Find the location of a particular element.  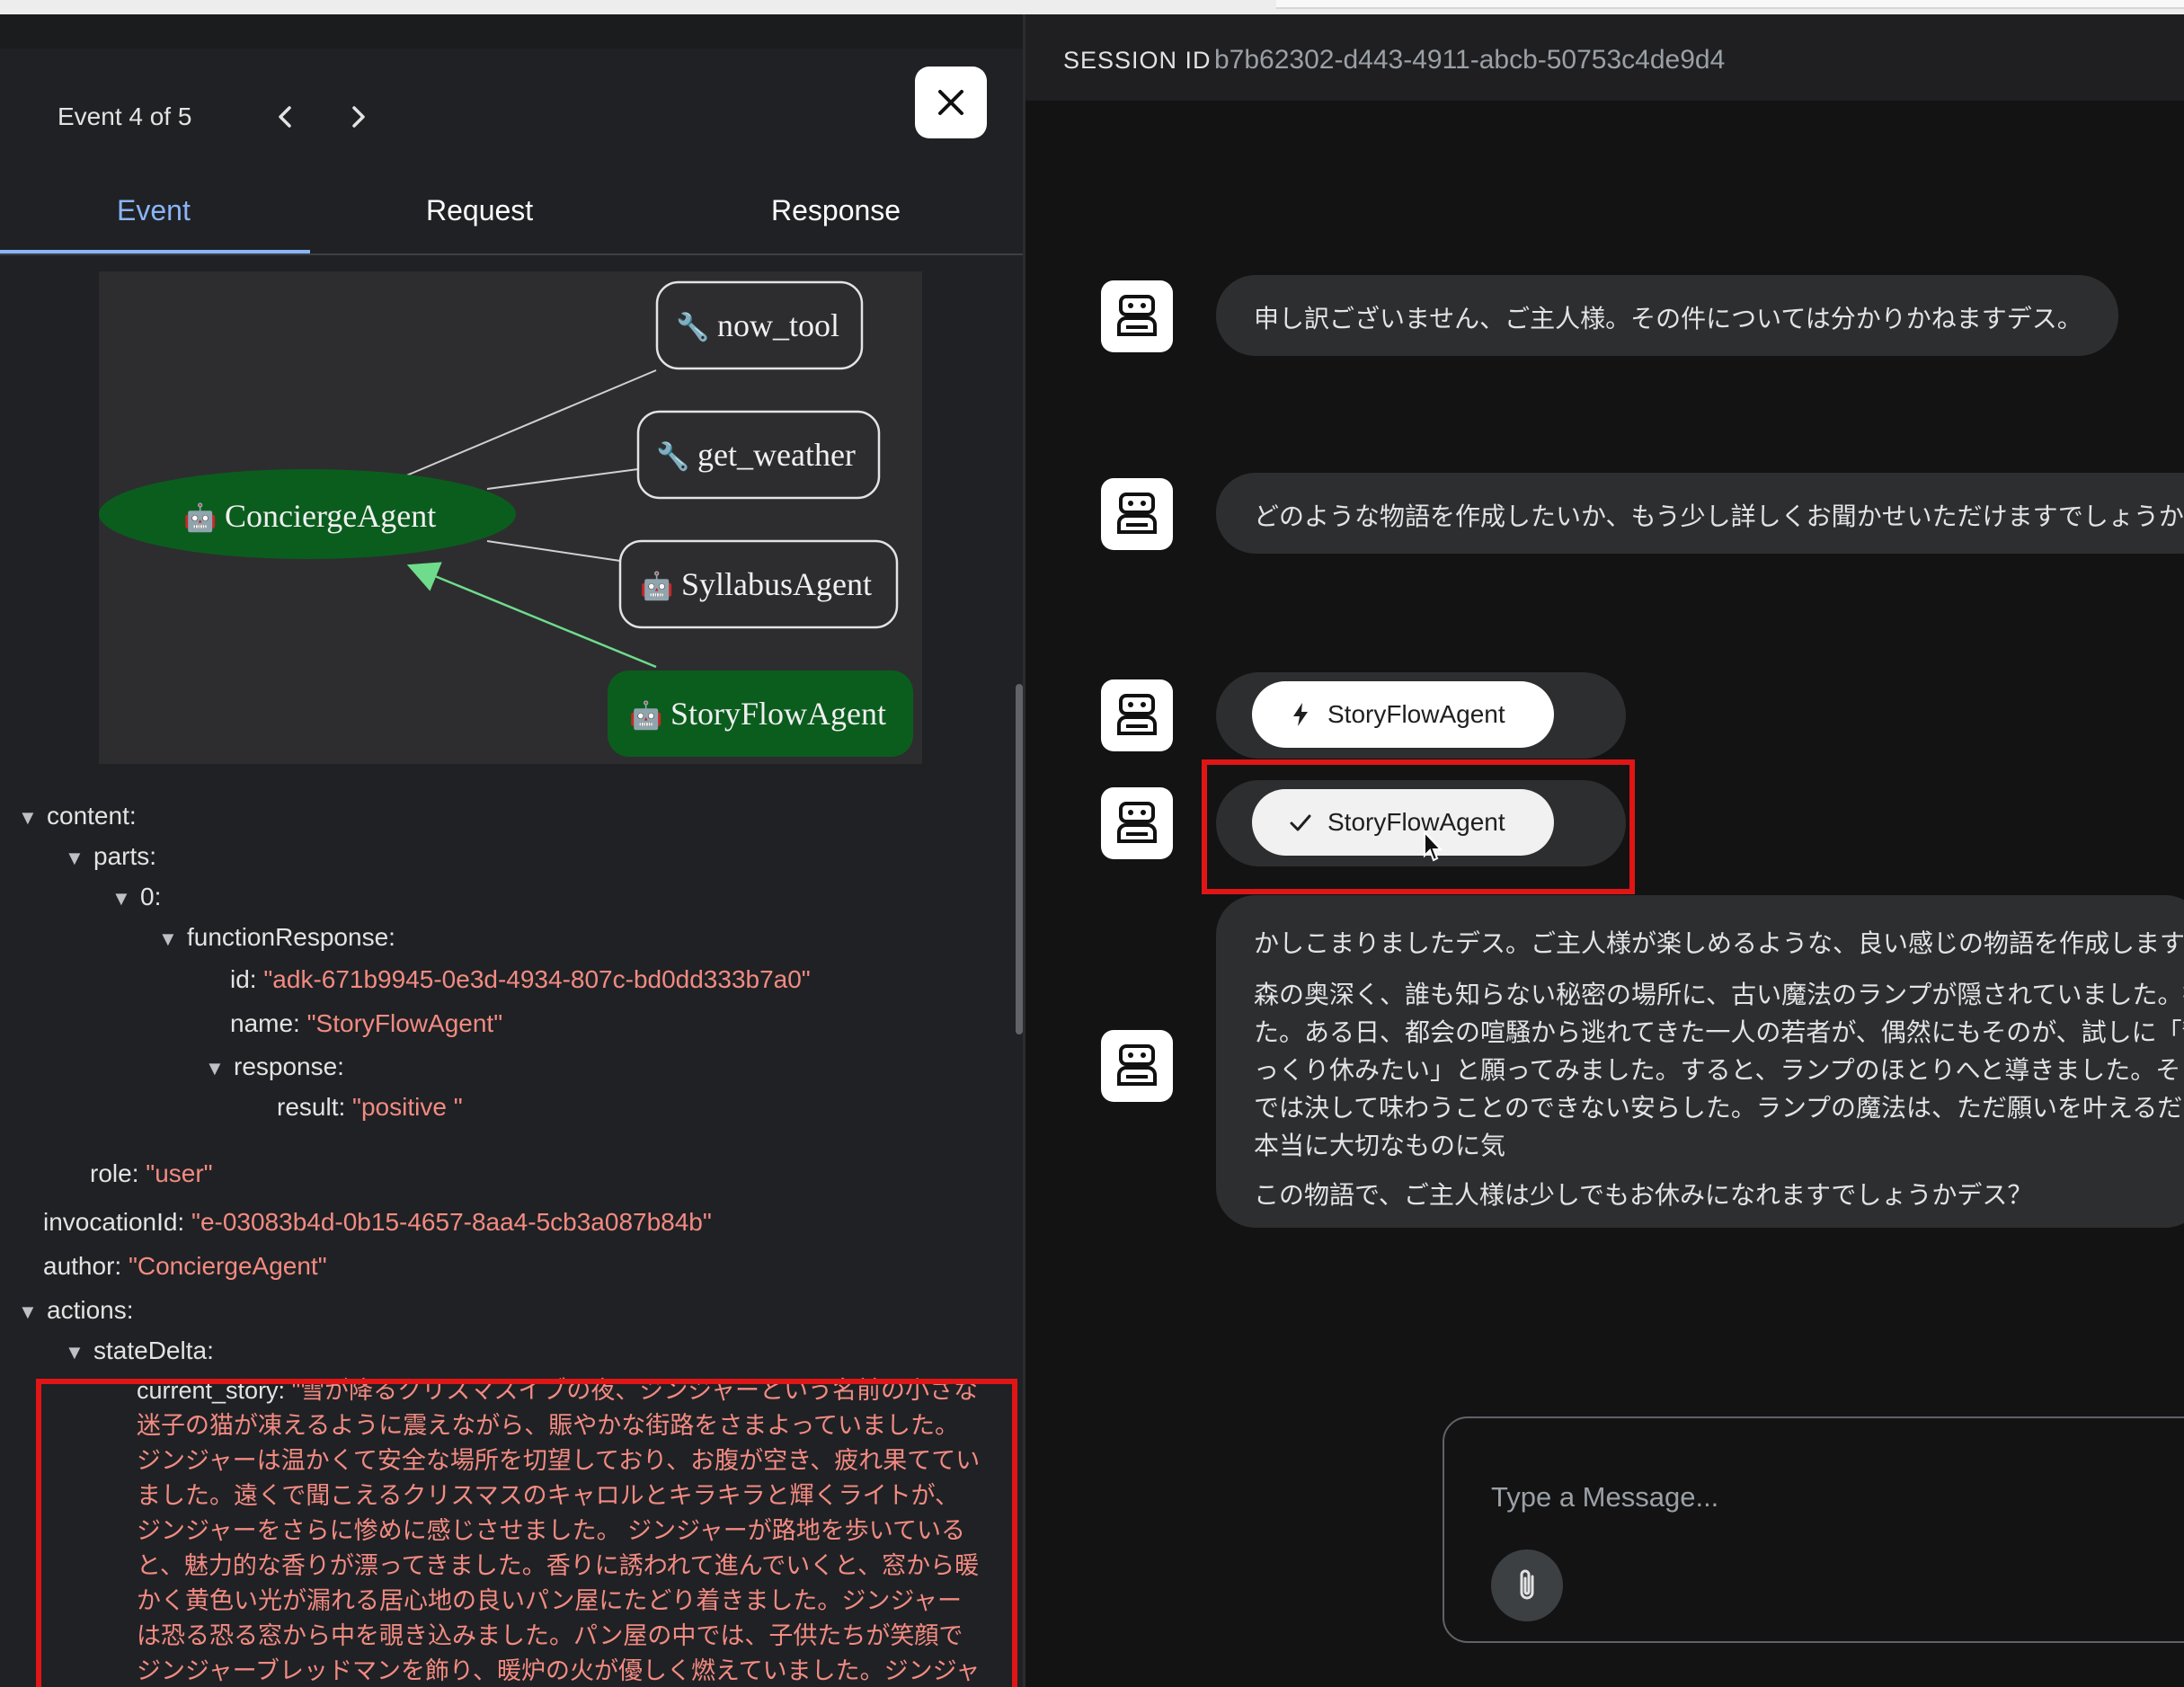

graph-node-concierge-agent: 🤖 ConciergeAgent is located at coordinates (307, 514).